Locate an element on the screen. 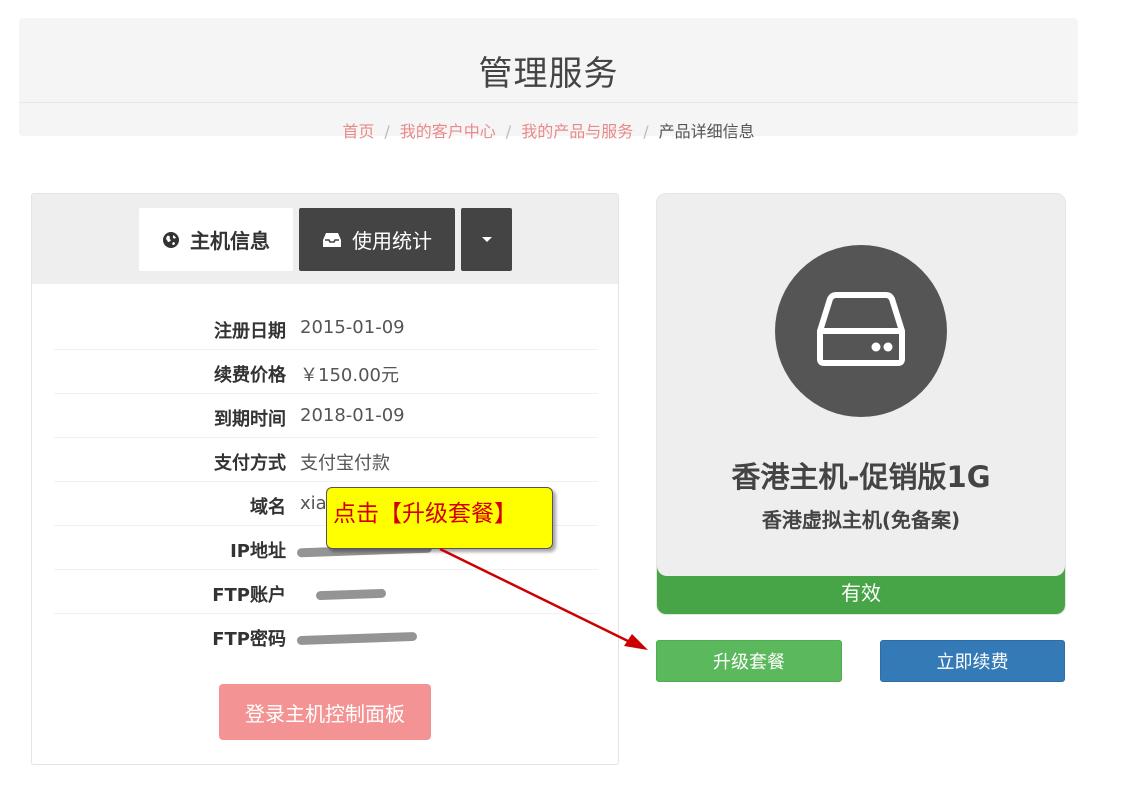 The height and width of the screenshot is (798, 1124). login-control-panel-button: 登录主机控制面板 is located at coordinates (325, 712).